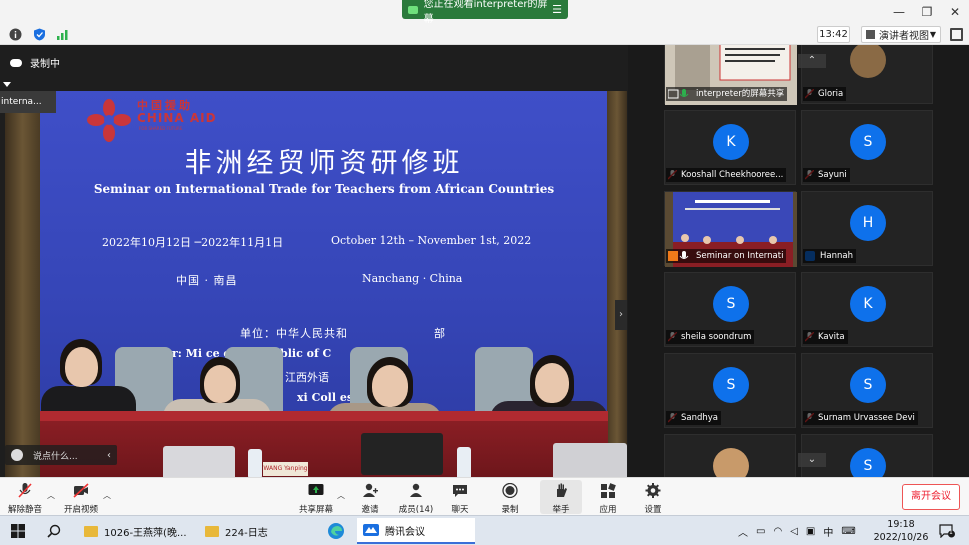 Image resolution: width=969 pixels, height=545 pixels. I want to click on fullscreen-icon, so click(956, 34).